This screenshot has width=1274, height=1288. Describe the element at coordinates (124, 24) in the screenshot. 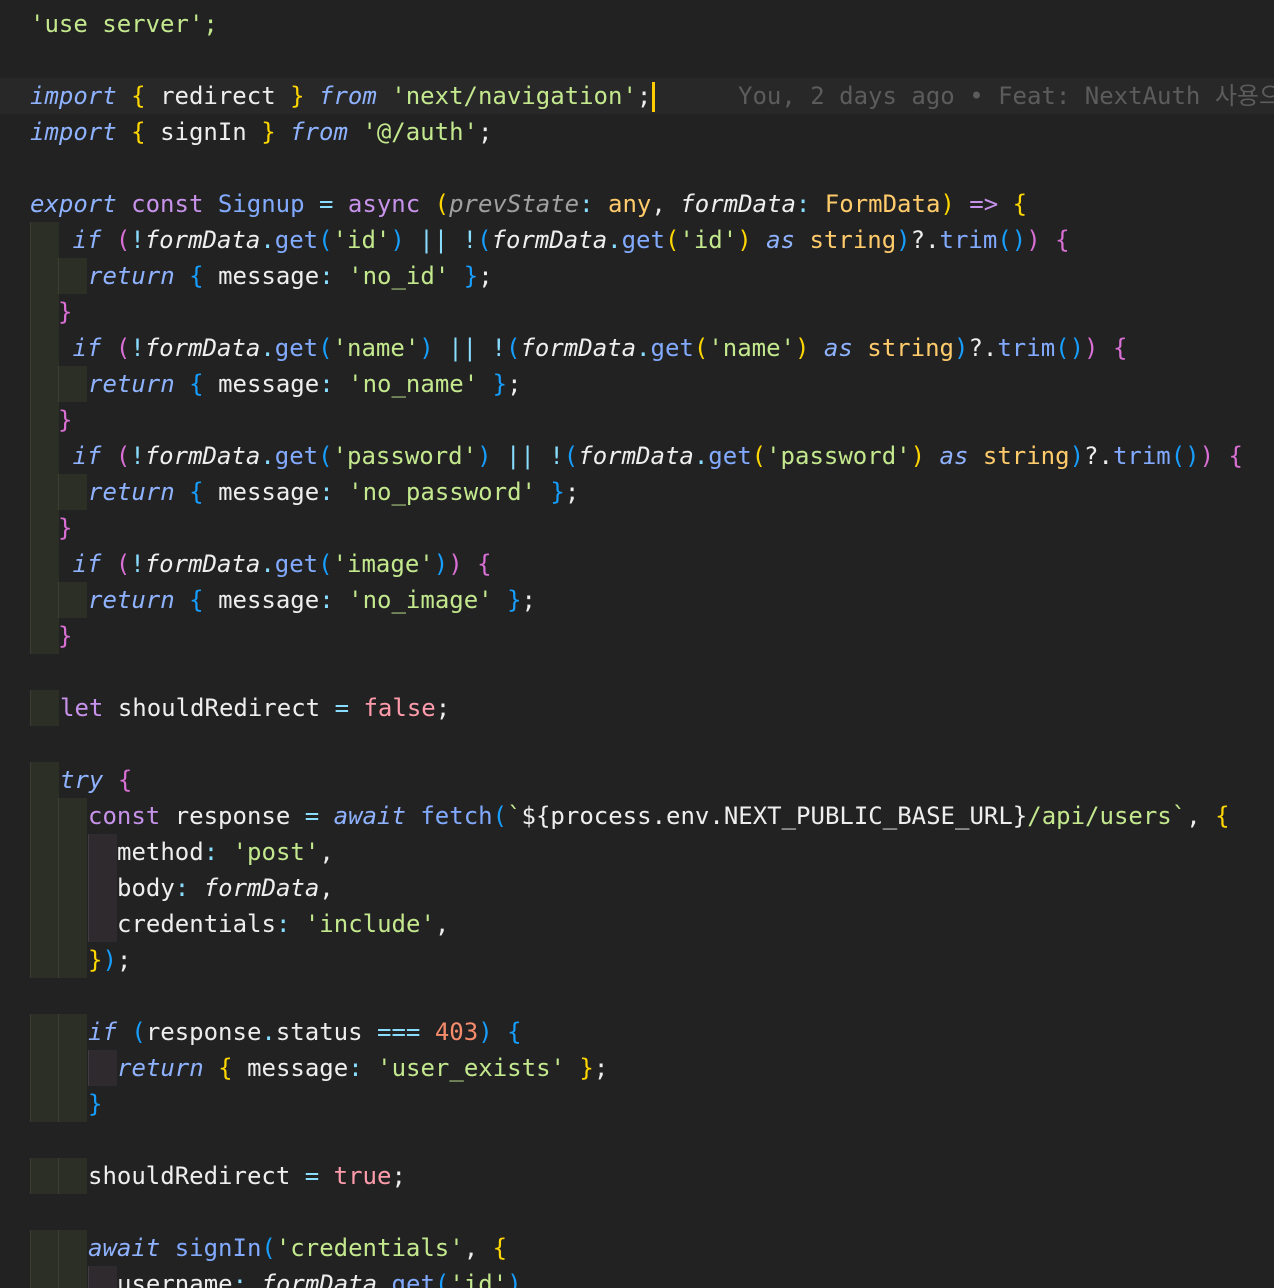

I see `code-line: 'use server';` at that location.